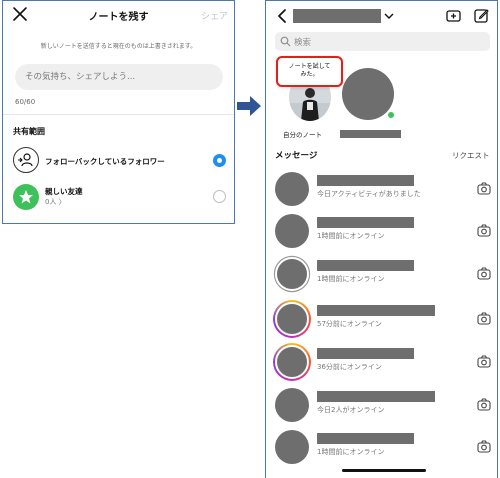 Image resolution: width=500 pixels, height=478 pixels. What do you see at coordinates (219, 196) in the screenshot?
I see `option-close-friends-radio` at bounding box center [219, 196].